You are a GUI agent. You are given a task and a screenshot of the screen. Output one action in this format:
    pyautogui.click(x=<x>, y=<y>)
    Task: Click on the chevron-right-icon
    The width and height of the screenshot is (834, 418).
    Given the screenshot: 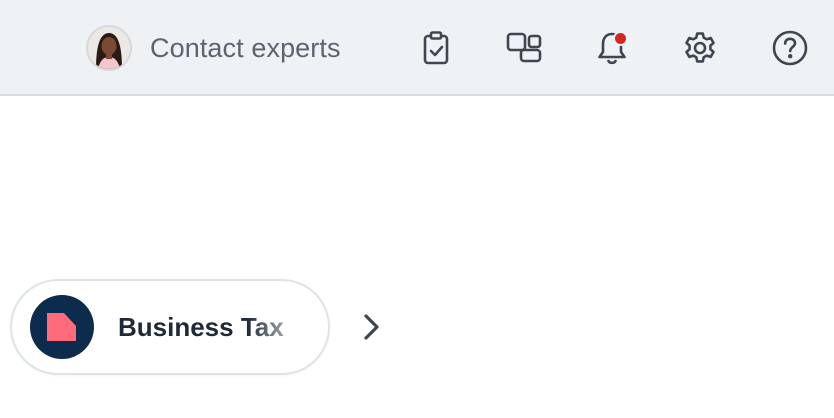 What is the action you would take?
    pyautogui.click(x=371, y=327)
    